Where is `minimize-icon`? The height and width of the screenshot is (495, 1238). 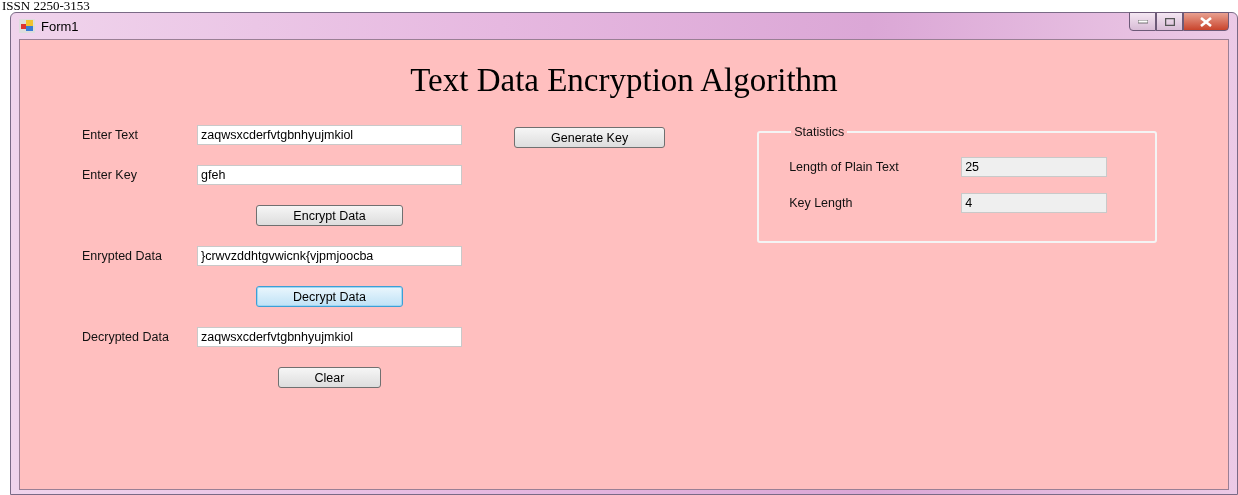
minimize-icon is located at coordinates (1142, 21).